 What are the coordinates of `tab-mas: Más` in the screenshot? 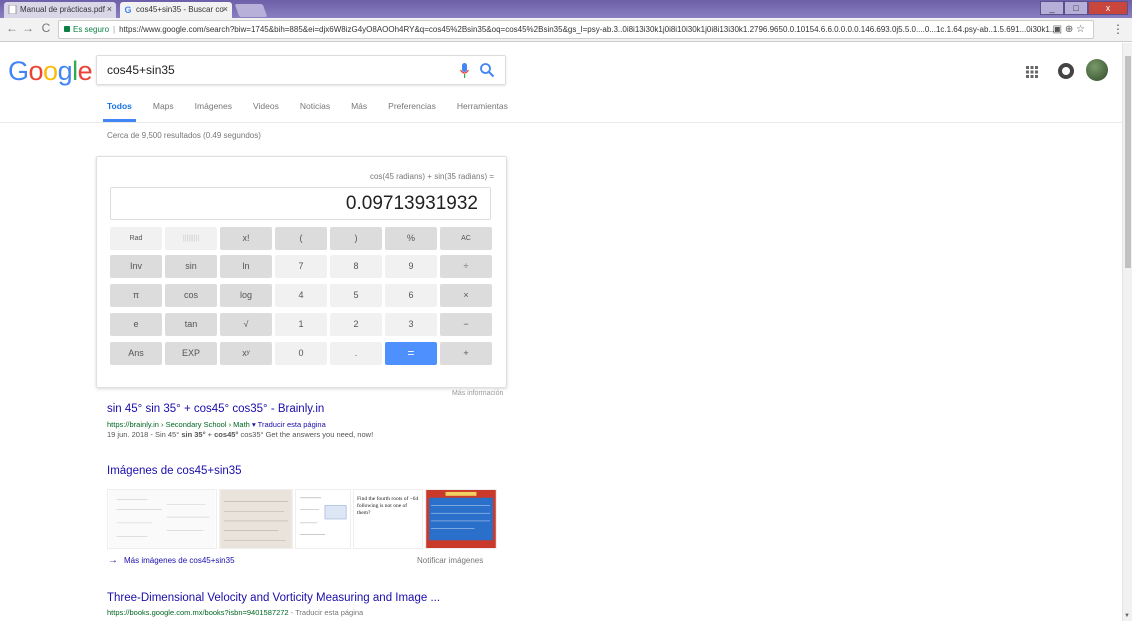 It's located at (359, 106).